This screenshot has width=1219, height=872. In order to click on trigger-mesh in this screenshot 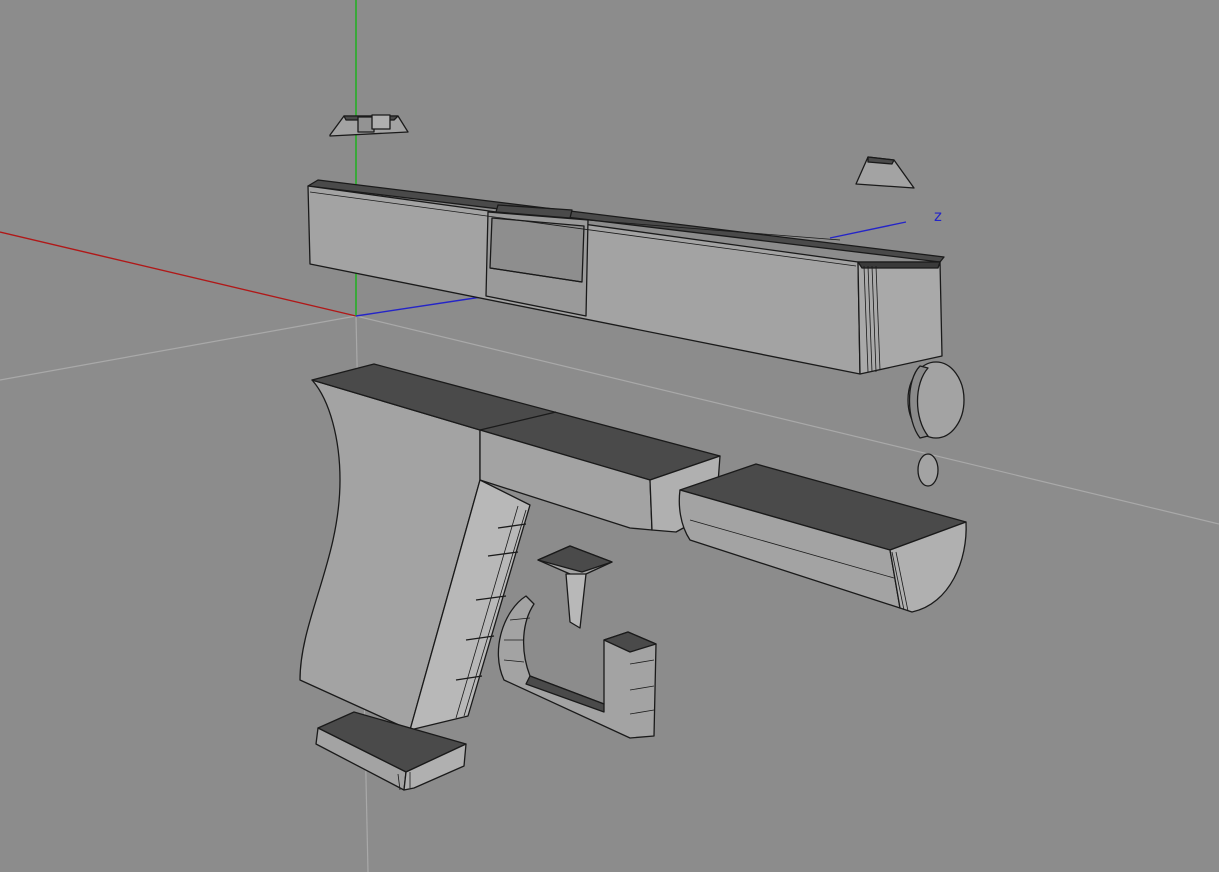, I will do `click(575, 587)`.